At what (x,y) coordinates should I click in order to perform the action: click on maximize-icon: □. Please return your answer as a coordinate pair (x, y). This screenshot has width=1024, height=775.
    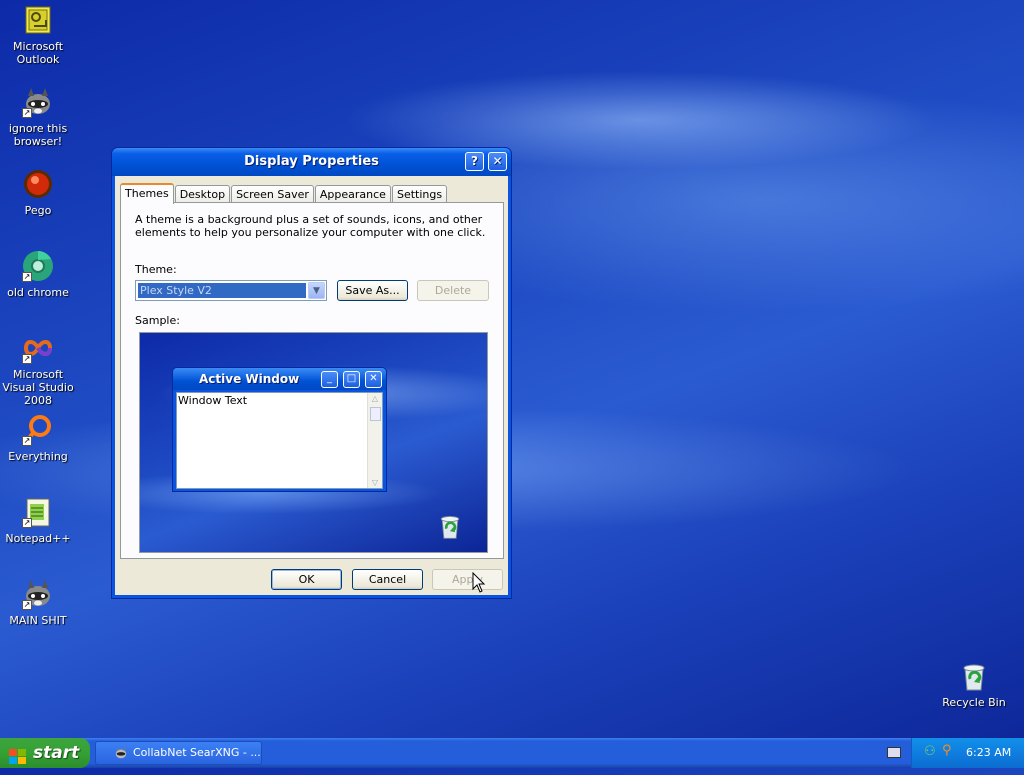
    Looking at the image, I should click on (351, 379).